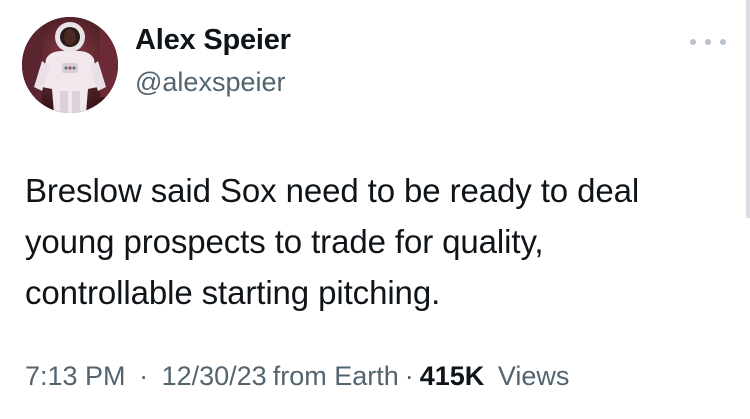  What do you see at coordinates (533, 376) in the screenshot?
I see `views-label: Views` at bounding box center [533, 376].